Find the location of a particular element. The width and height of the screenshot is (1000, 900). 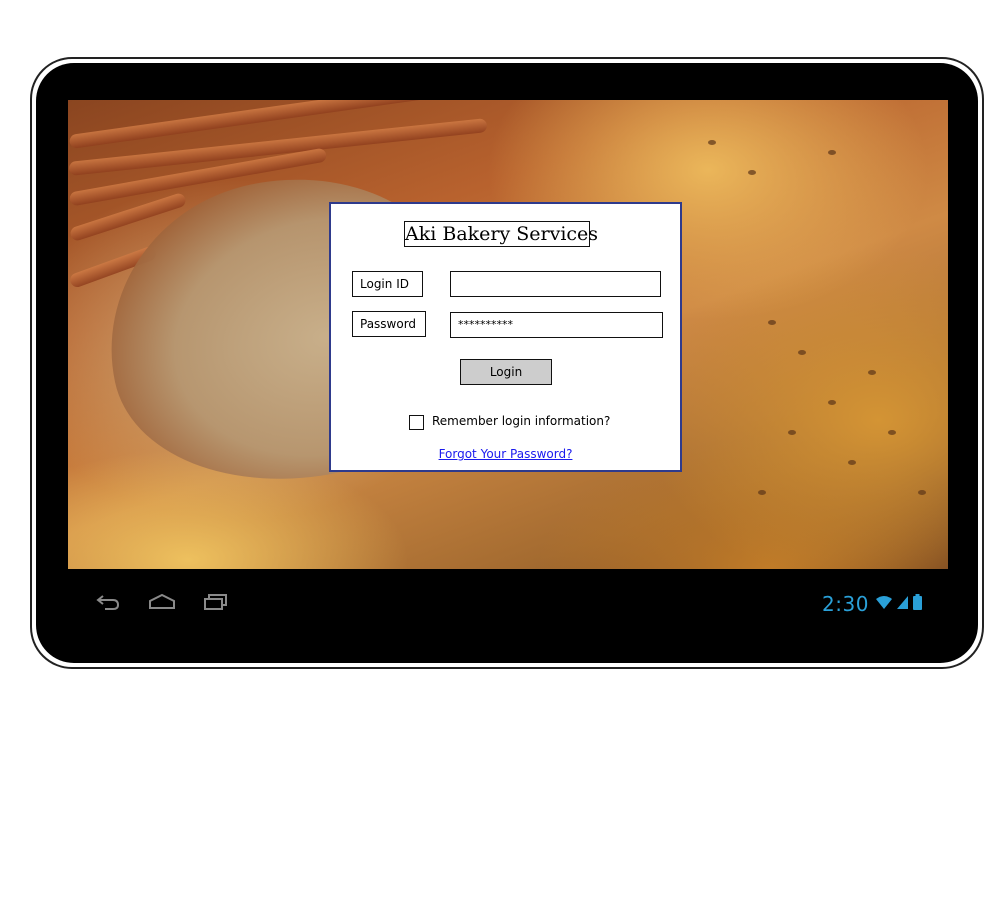

login-button: Login is located at coordinates (506, 372).